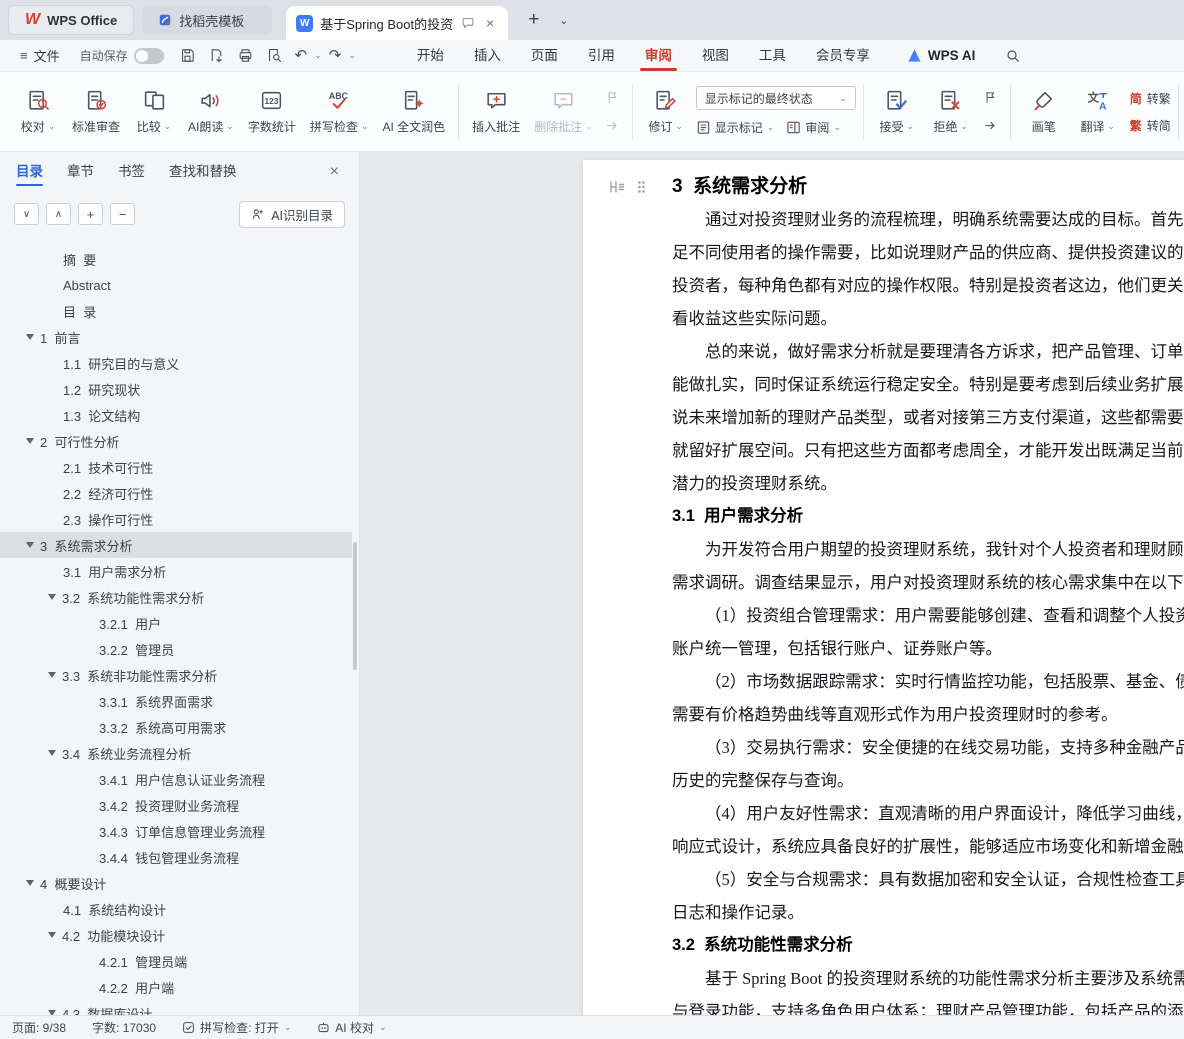  What do you see at coordinates (563, 112) in the screenshot?
I see `delete-comment-button: 删除批注 ⌄` at bounding box center [563, 112].